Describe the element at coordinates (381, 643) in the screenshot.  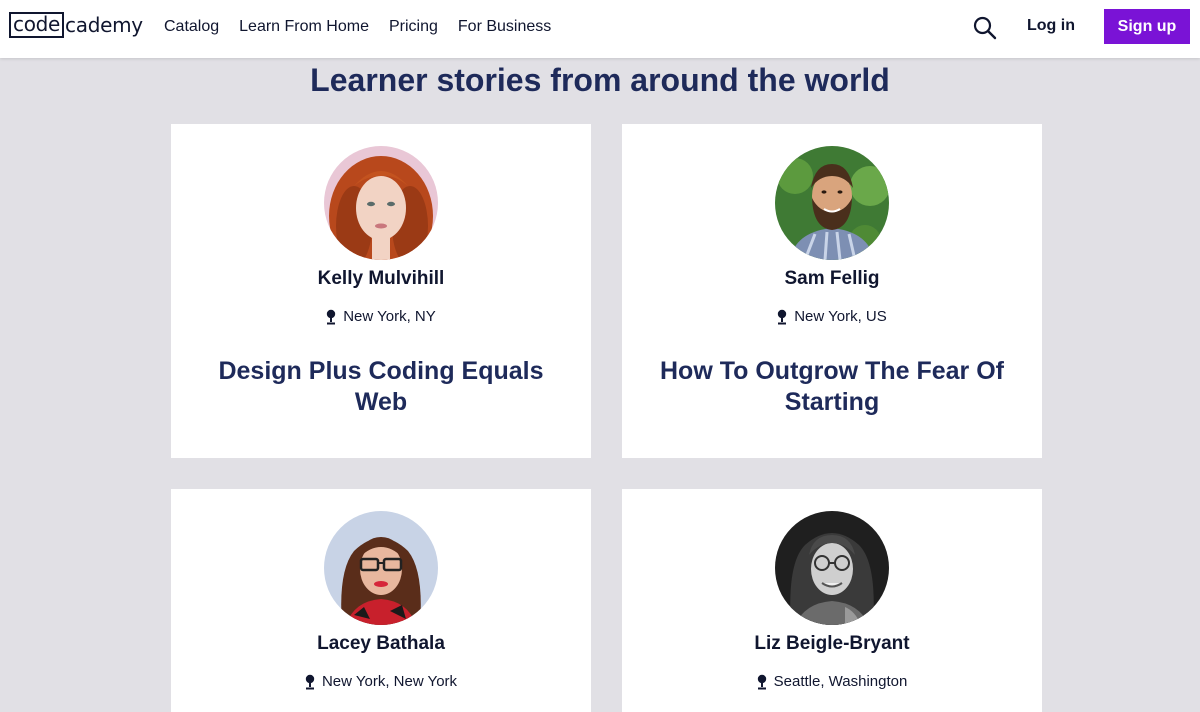
I see `learner-name: Lacey Bathala` at that location.